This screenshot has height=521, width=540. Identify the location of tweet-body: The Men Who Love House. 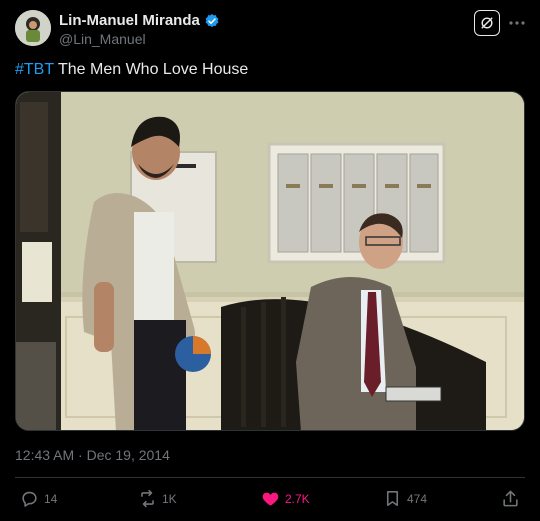
(151, 69).